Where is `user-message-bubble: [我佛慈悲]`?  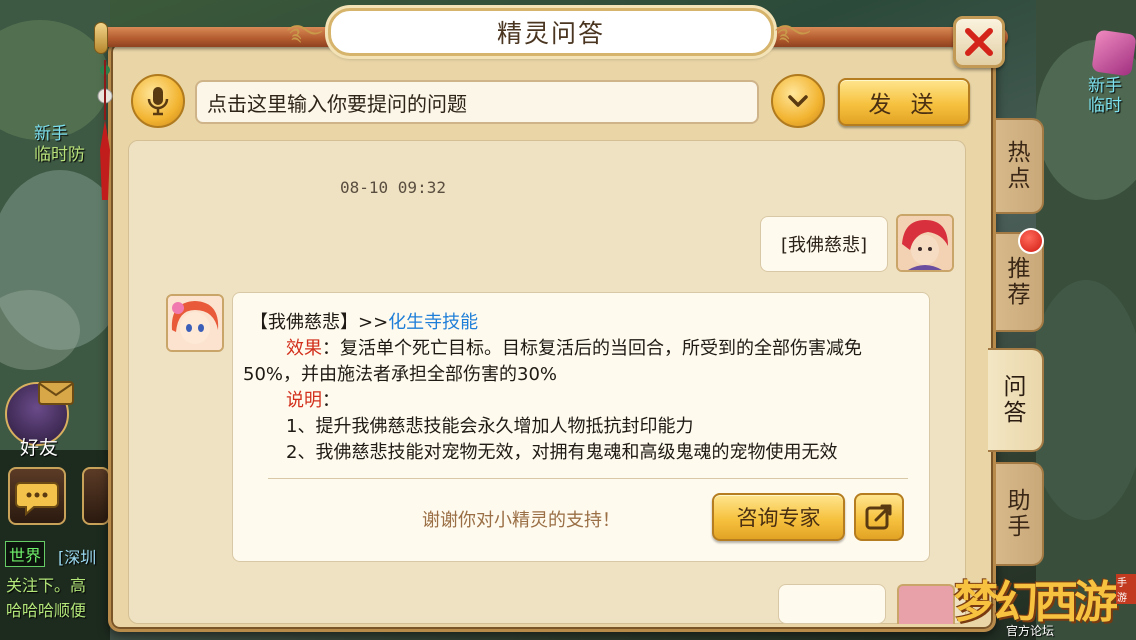 user-message-bubble: [我佛慈悲] is located at coordinates (824, 244).